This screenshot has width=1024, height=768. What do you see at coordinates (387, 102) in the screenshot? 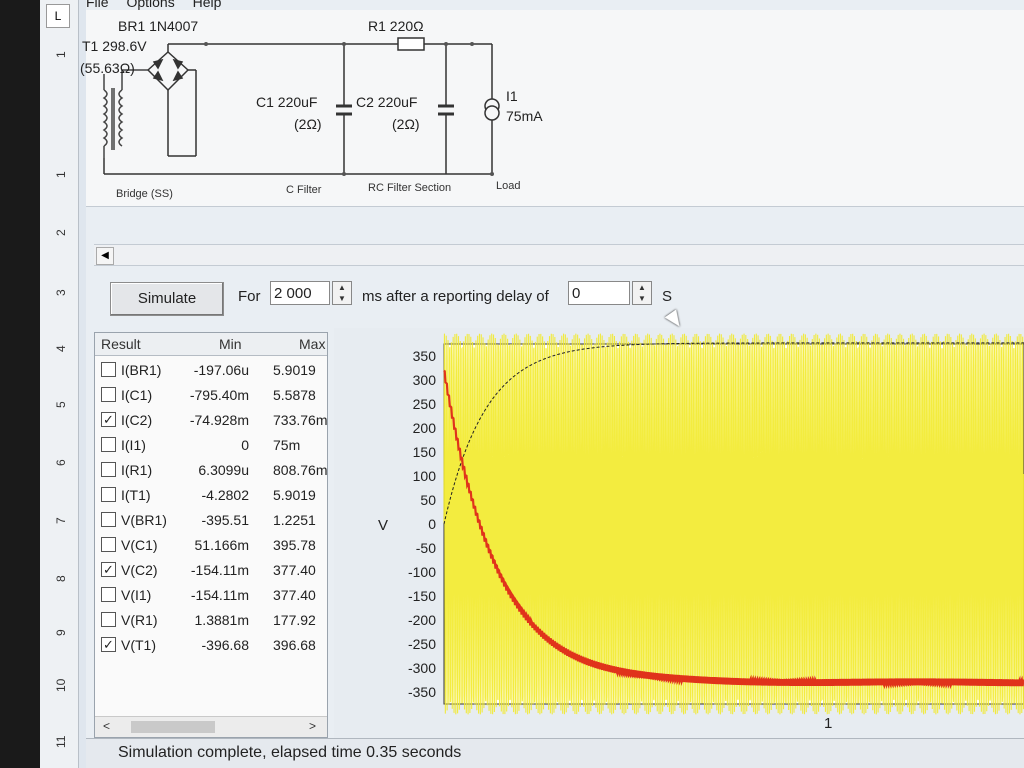
I see `c2-label: C2 220uF` at bounding box center [387, 102].